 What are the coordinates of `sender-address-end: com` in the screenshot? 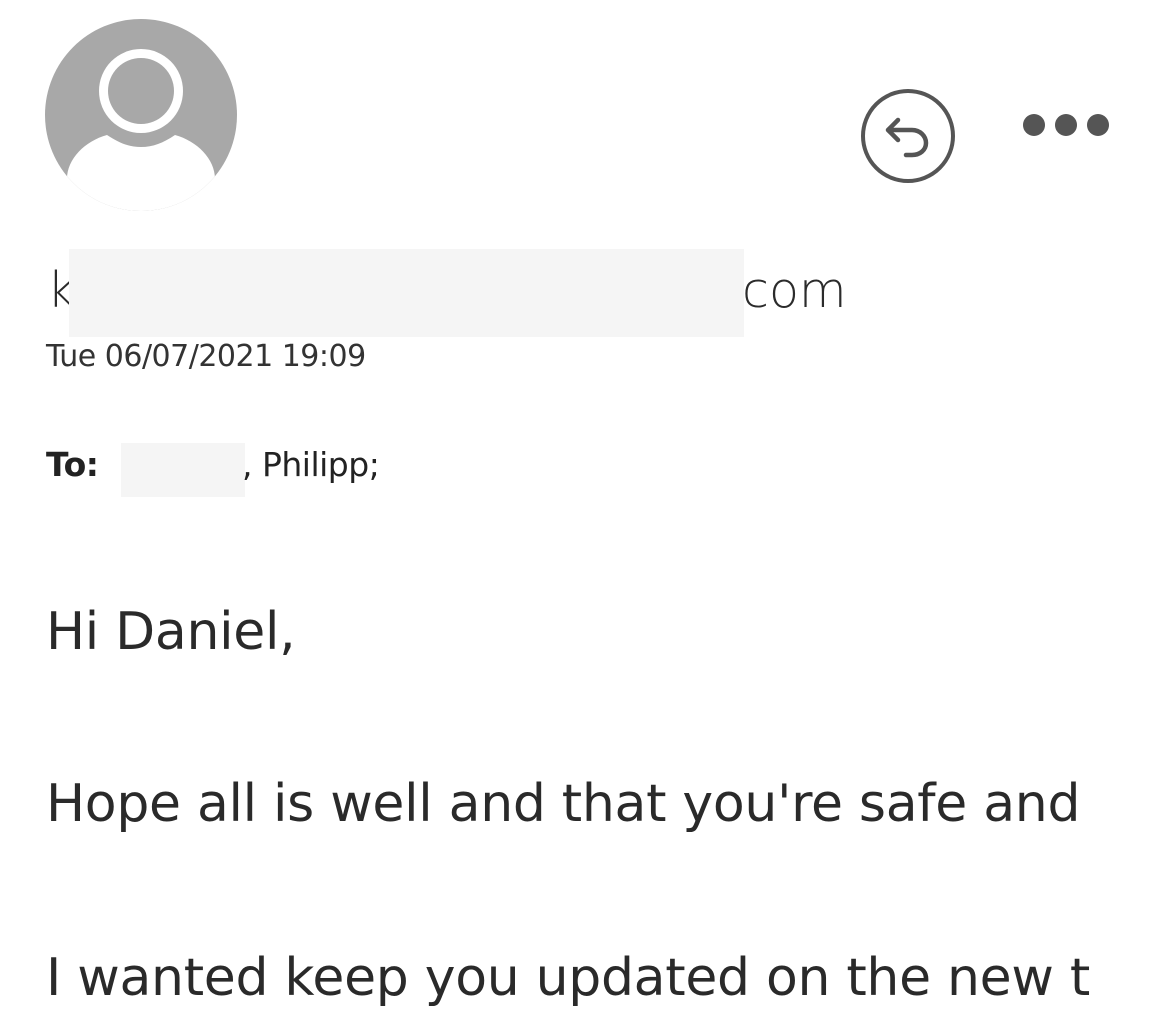 It's located at (794, 290).